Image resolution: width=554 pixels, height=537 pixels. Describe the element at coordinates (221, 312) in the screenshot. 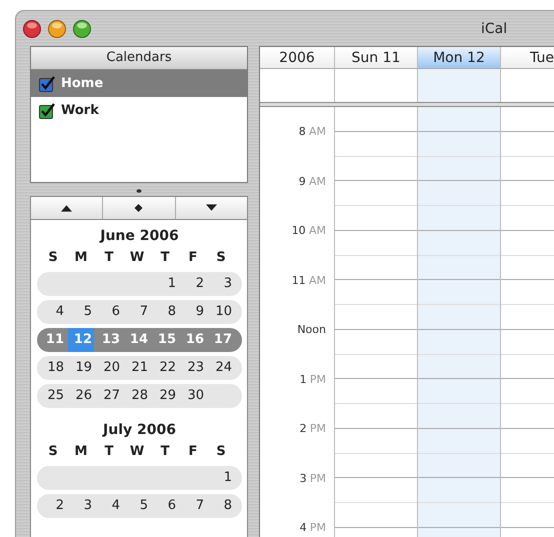

I see `day-number: 10` at that location.